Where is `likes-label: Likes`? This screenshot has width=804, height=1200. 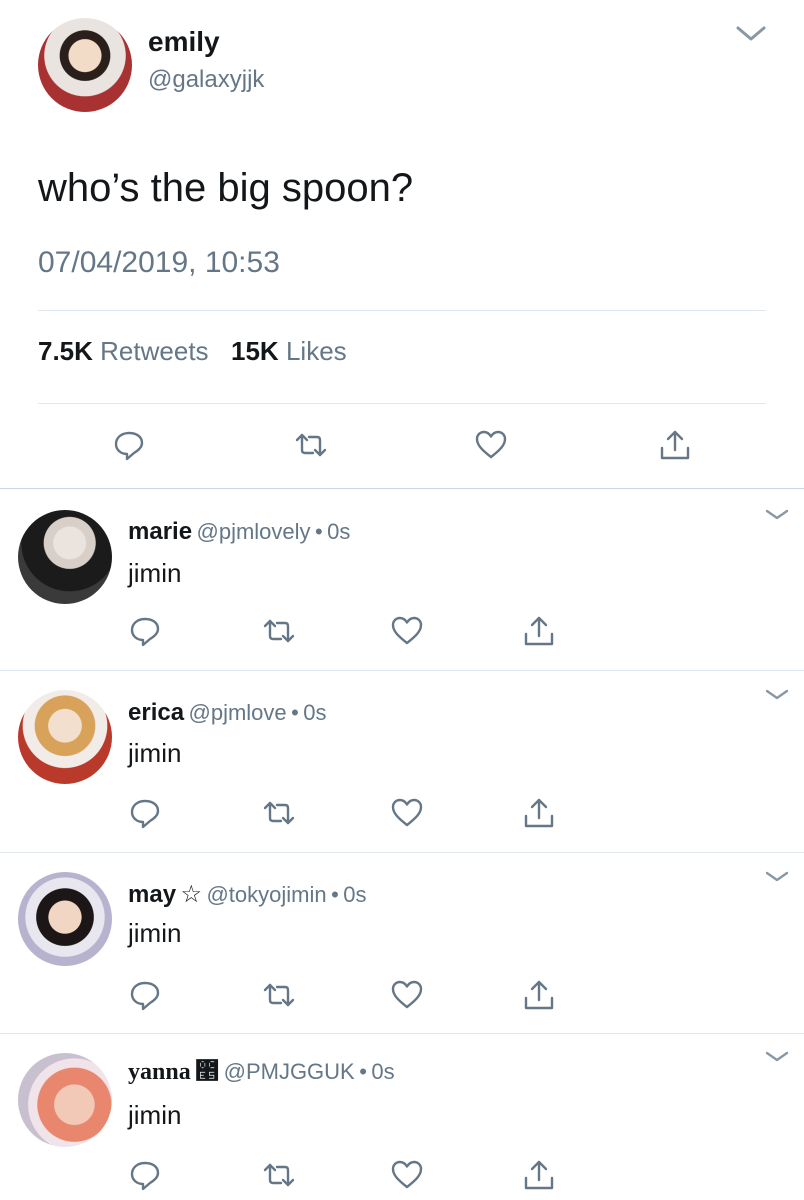
likes-label: Likes is located at coordinates (316, 351).